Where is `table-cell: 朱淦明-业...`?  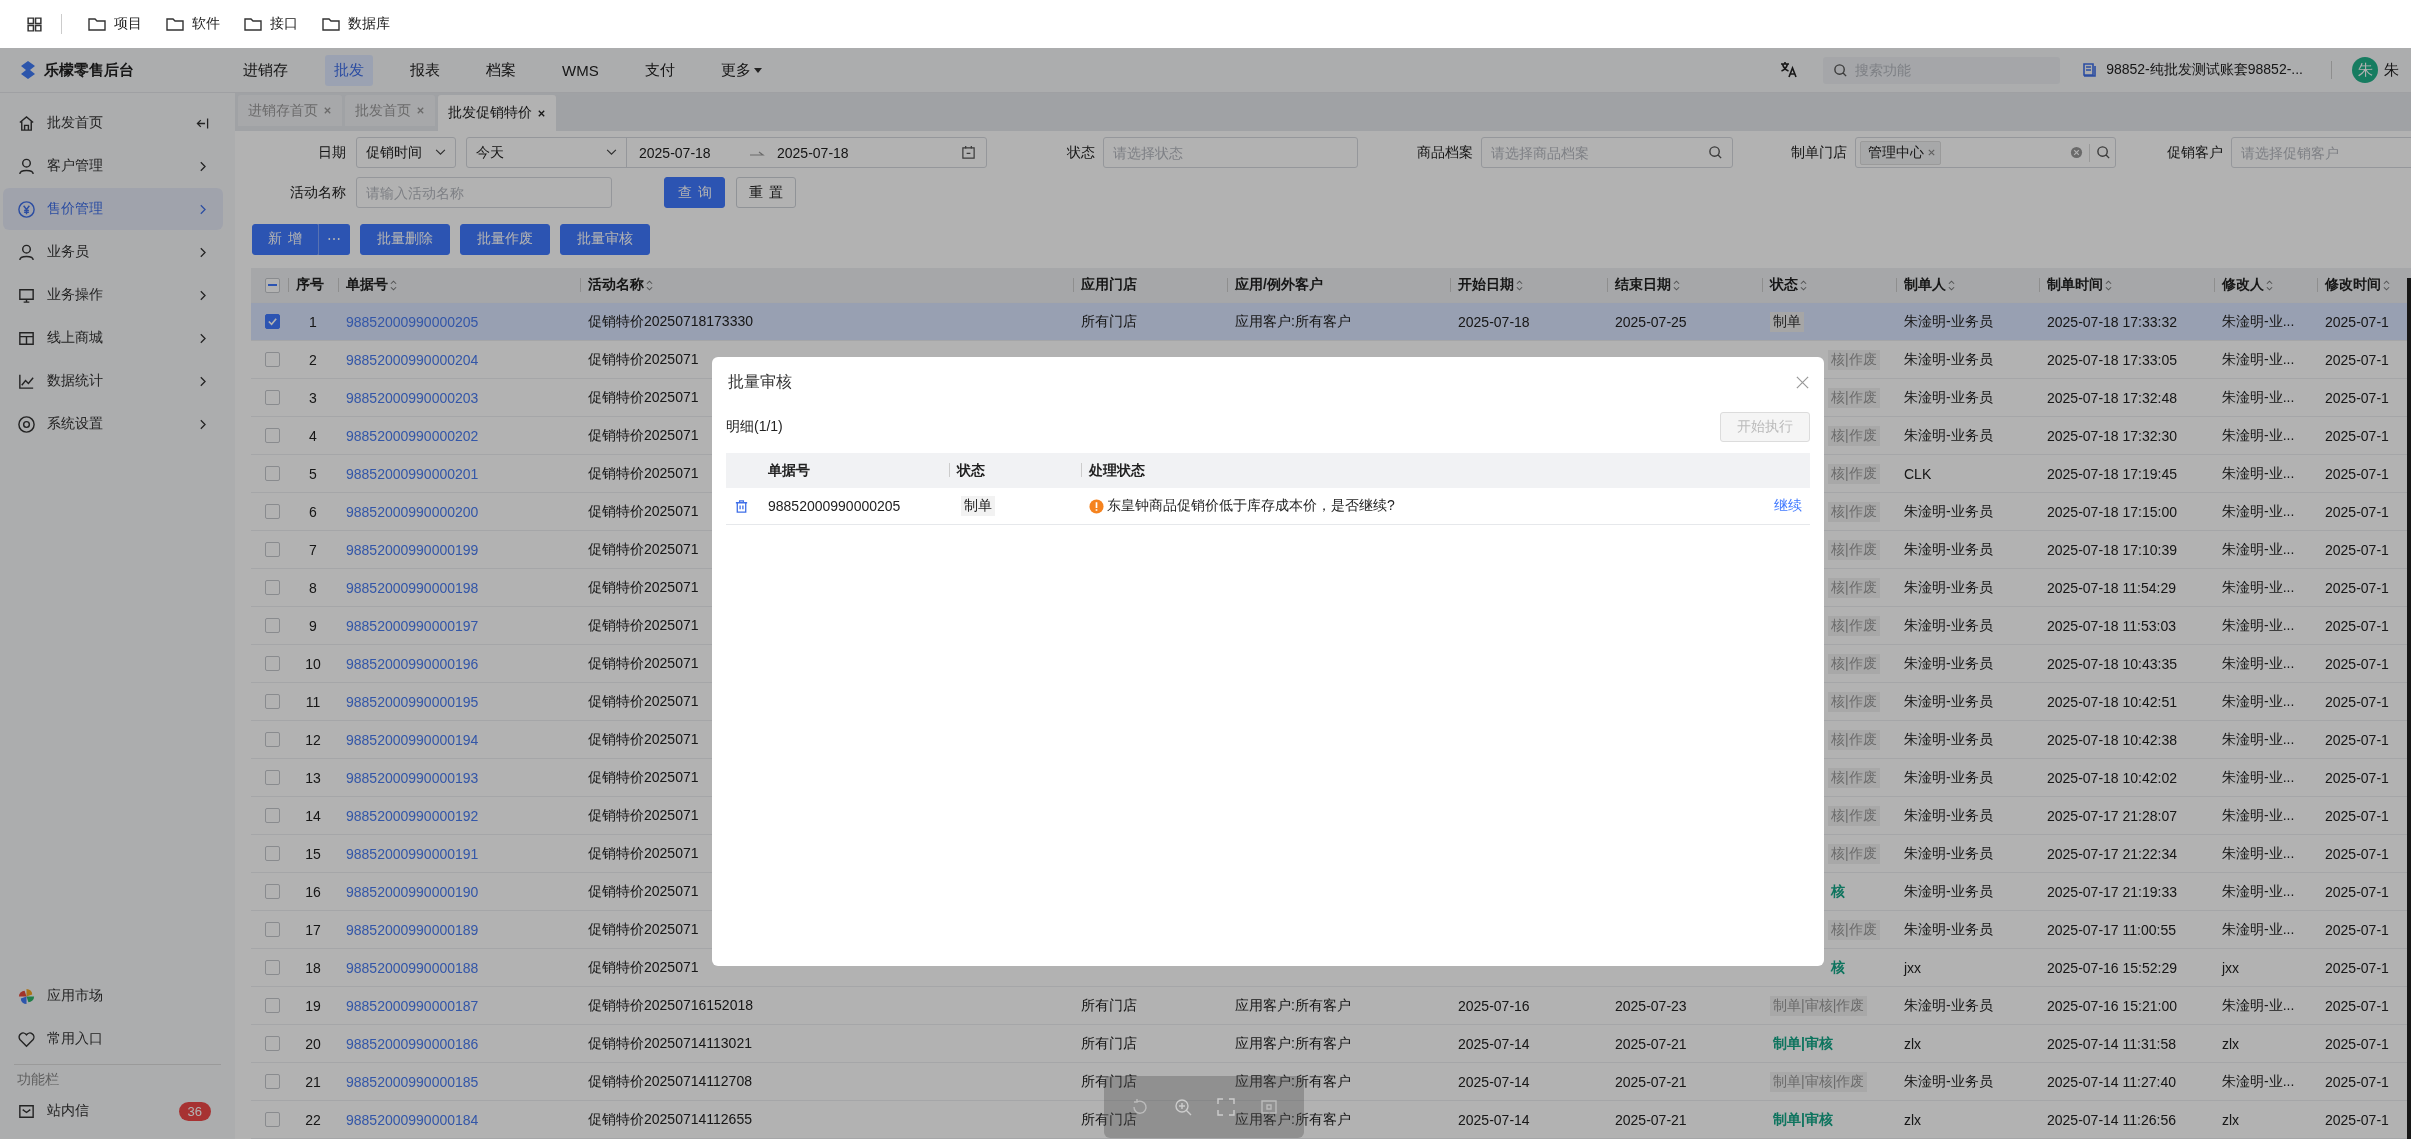 table-cell: 朱淦明-业... is located at coordinates (2258, 625).